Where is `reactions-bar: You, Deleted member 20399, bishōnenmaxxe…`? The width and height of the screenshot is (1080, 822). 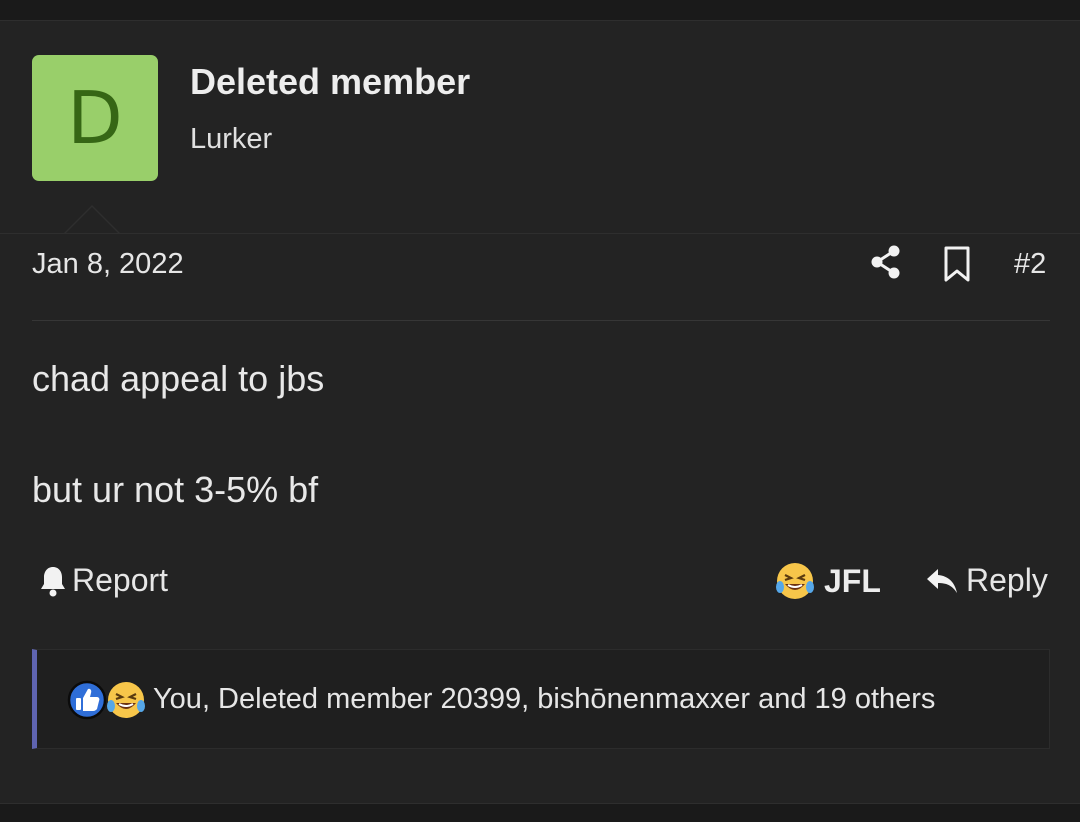
reactions-bar: You, Deleted member 20399, bishōnenmaxxe… is located at coordinates (541, 699).